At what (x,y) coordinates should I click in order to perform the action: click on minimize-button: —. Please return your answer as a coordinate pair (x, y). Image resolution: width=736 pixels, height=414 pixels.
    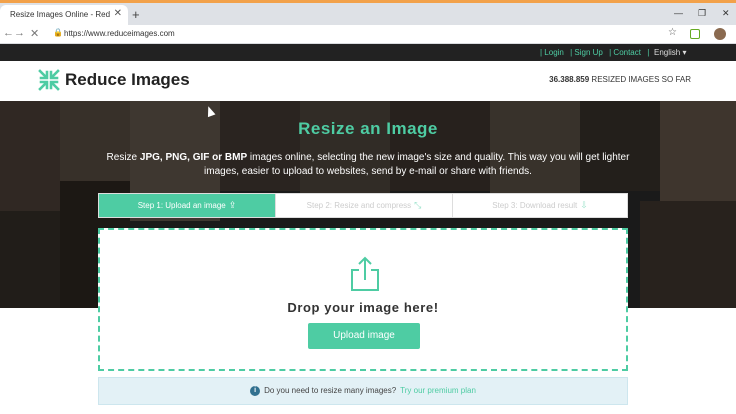
    Looking at the image, I should click on (678, 13).